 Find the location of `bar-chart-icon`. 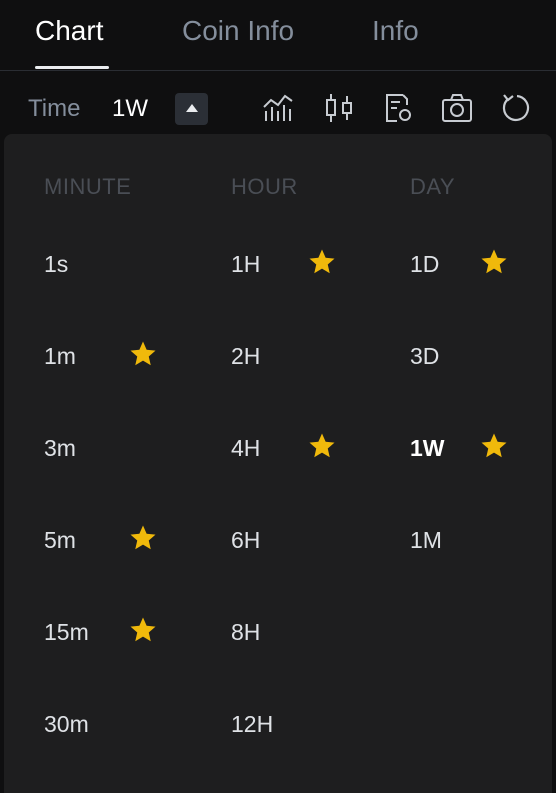

bar-chart-icon is located at coordinates (278, 108).